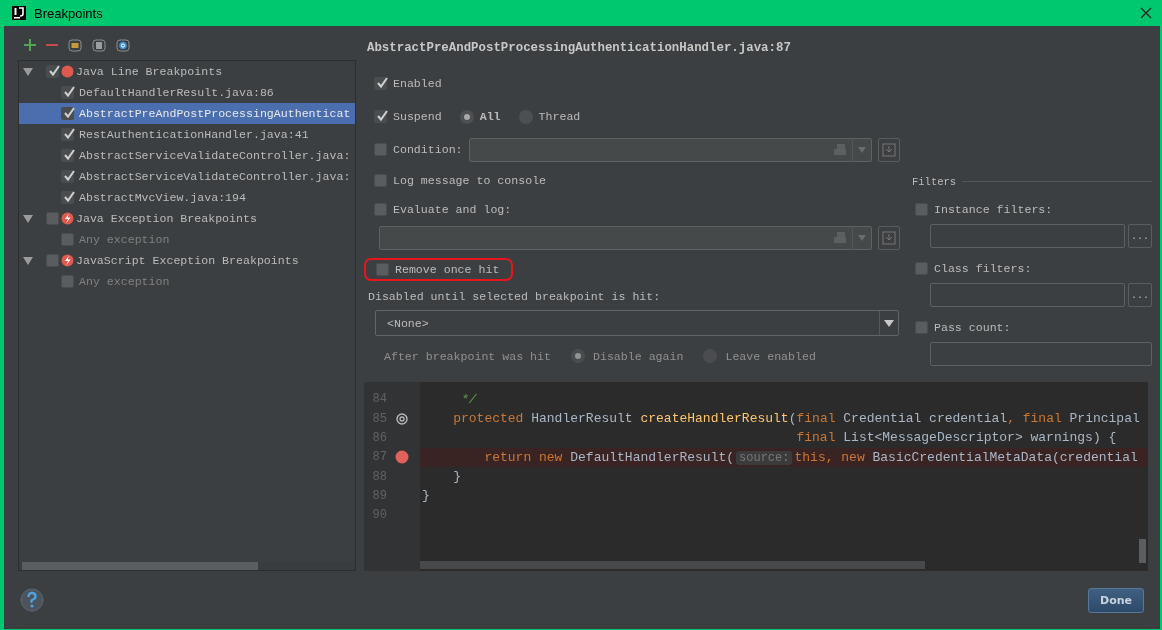  I want to click on vertical-scrollbar, so click(1142, 551).